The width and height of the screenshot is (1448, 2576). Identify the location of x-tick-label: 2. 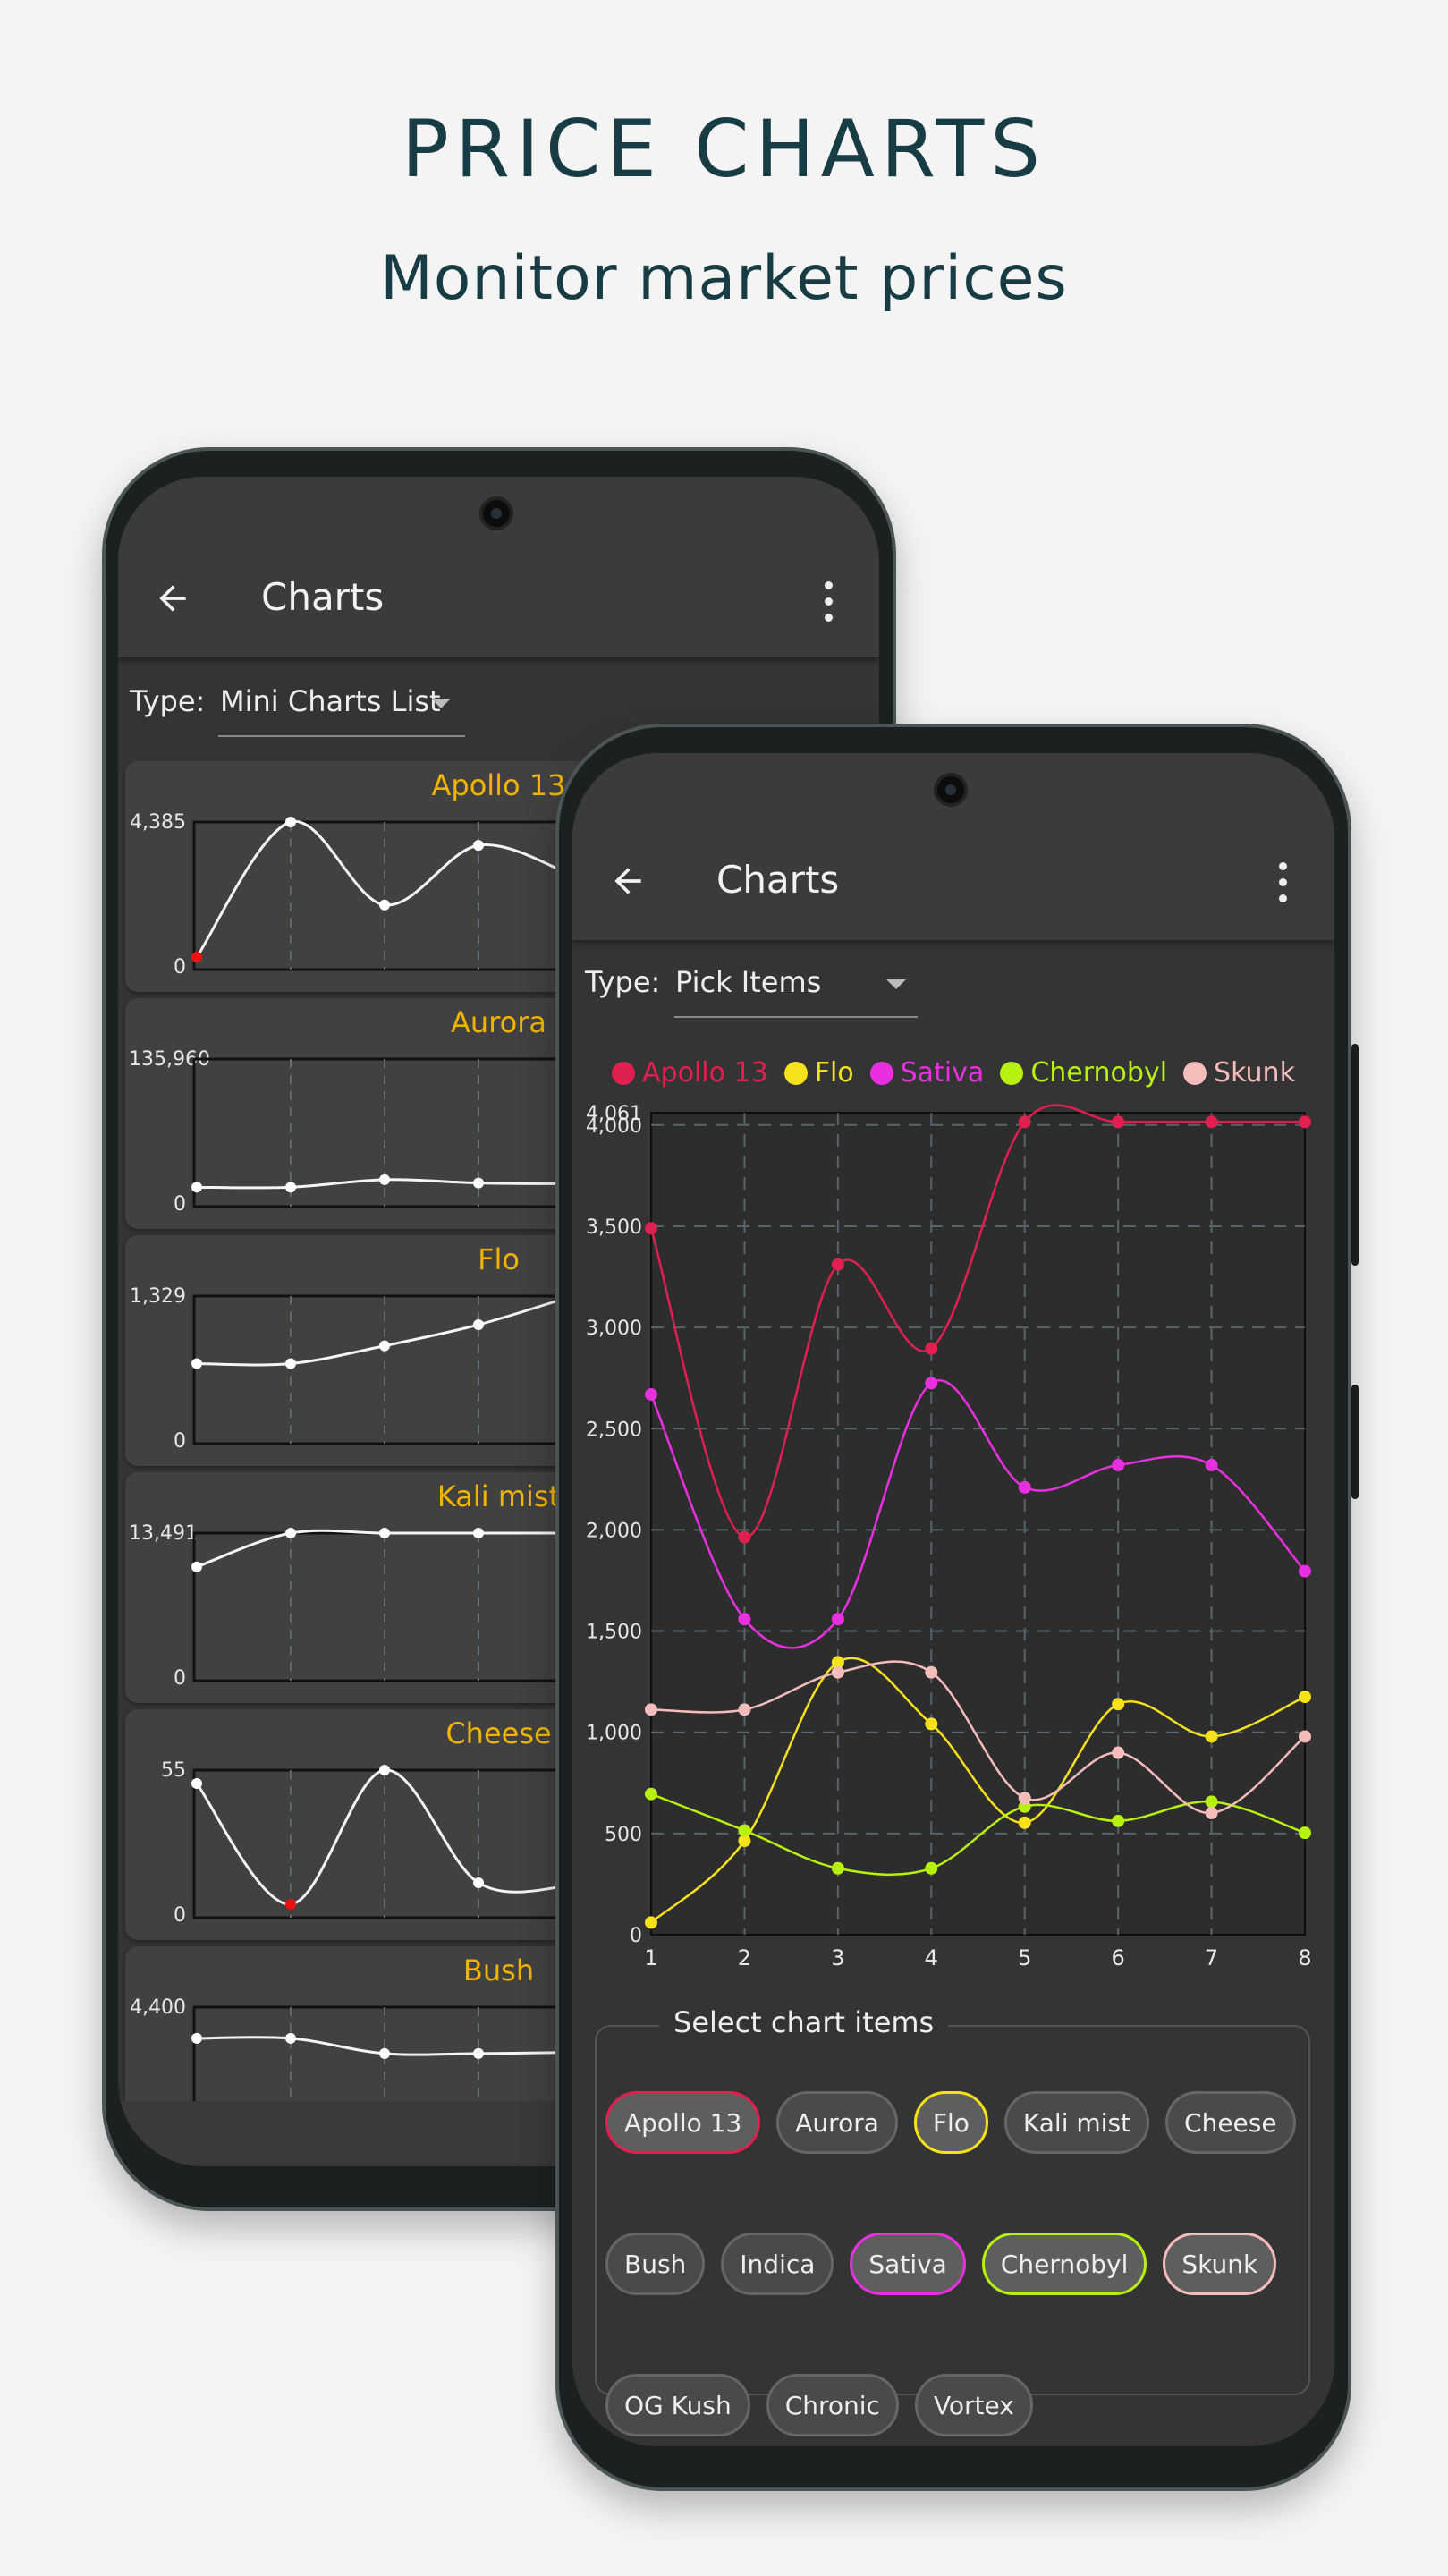
(744, 1957).